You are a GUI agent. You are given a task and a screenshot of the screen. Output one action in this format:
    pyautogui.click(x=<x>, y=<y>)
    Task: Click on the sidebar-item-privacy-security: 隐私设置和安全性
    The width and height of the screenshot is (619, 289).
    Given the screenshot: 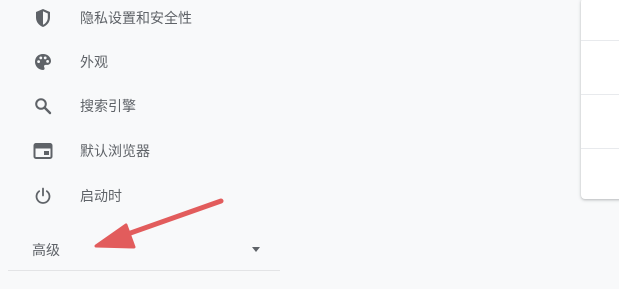 What is the action you would take?
    pyautogui.click(x=145, y=20)
    